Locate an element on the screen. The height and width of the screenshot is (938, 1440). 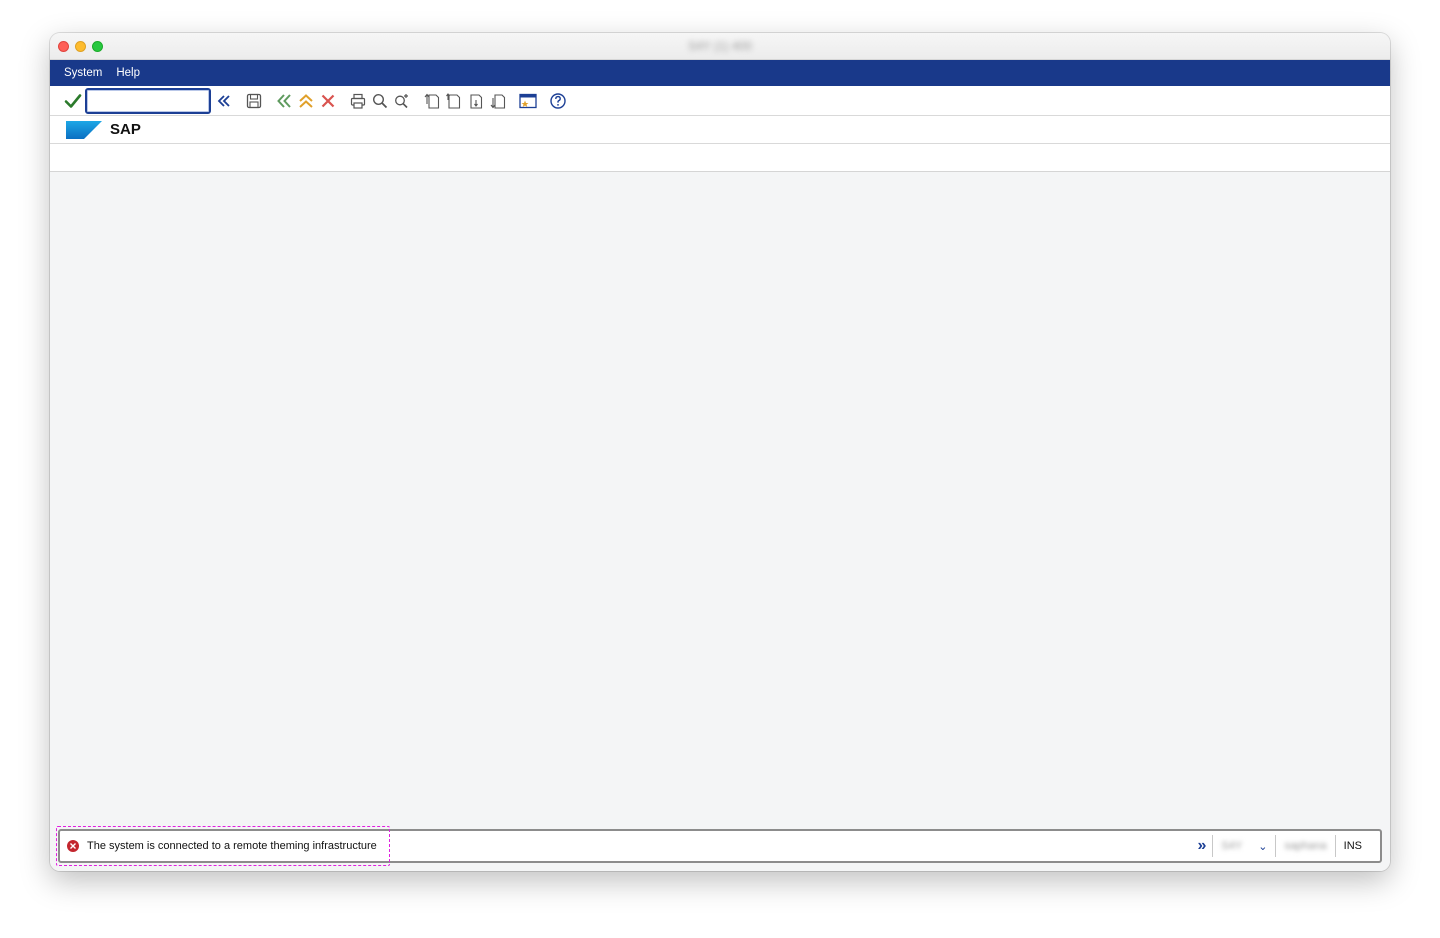
sap-logo-icon is located at coordinates (84, 129).